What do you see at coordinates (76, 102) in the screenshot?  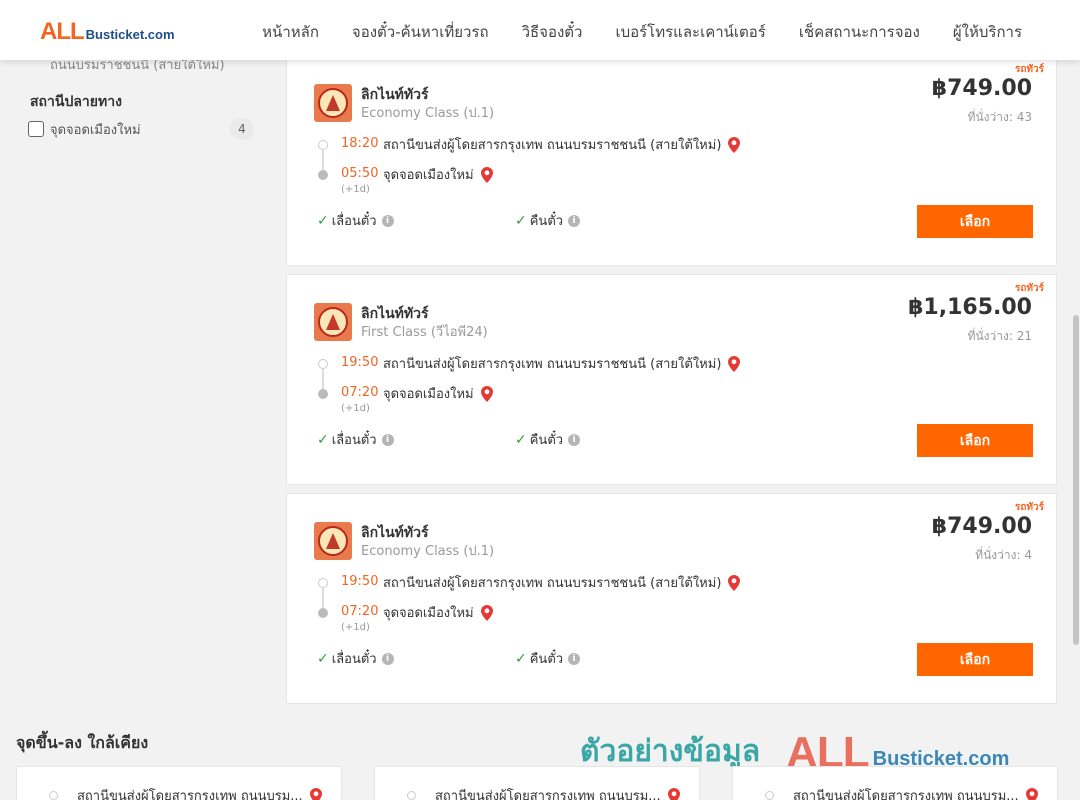 I see `destination-filter-title: สถานีปลายทาง` at bounding box center [76, 102].